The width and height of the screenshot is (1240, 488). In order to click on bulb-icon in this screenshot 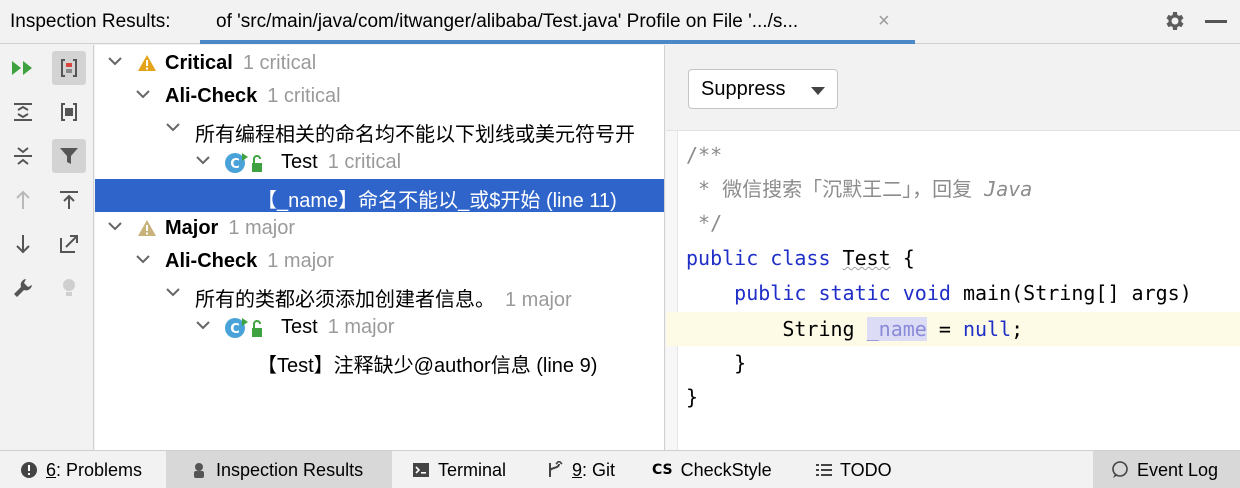, I will do `click(69, 288)`.